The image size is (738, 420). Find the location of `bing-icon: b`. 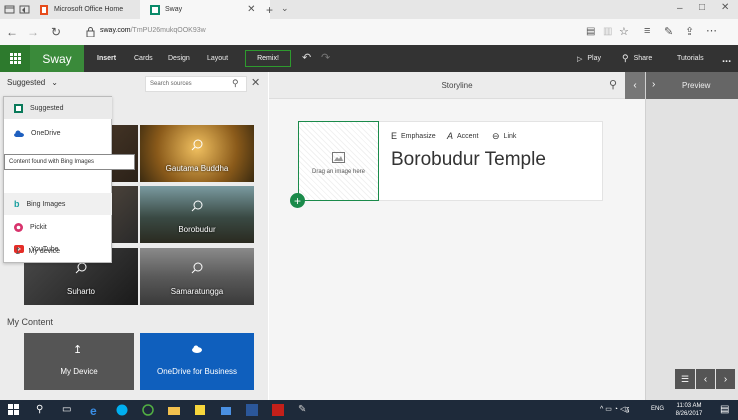

bing-icon: b is located at coordinates (17, 204).